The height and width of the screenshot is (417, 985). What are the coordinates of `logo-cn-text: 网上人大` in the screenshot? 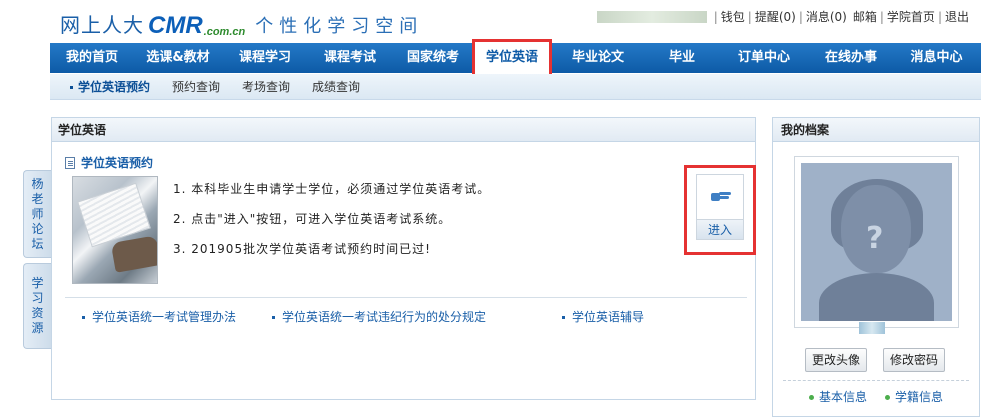 It's located at (102, 25).